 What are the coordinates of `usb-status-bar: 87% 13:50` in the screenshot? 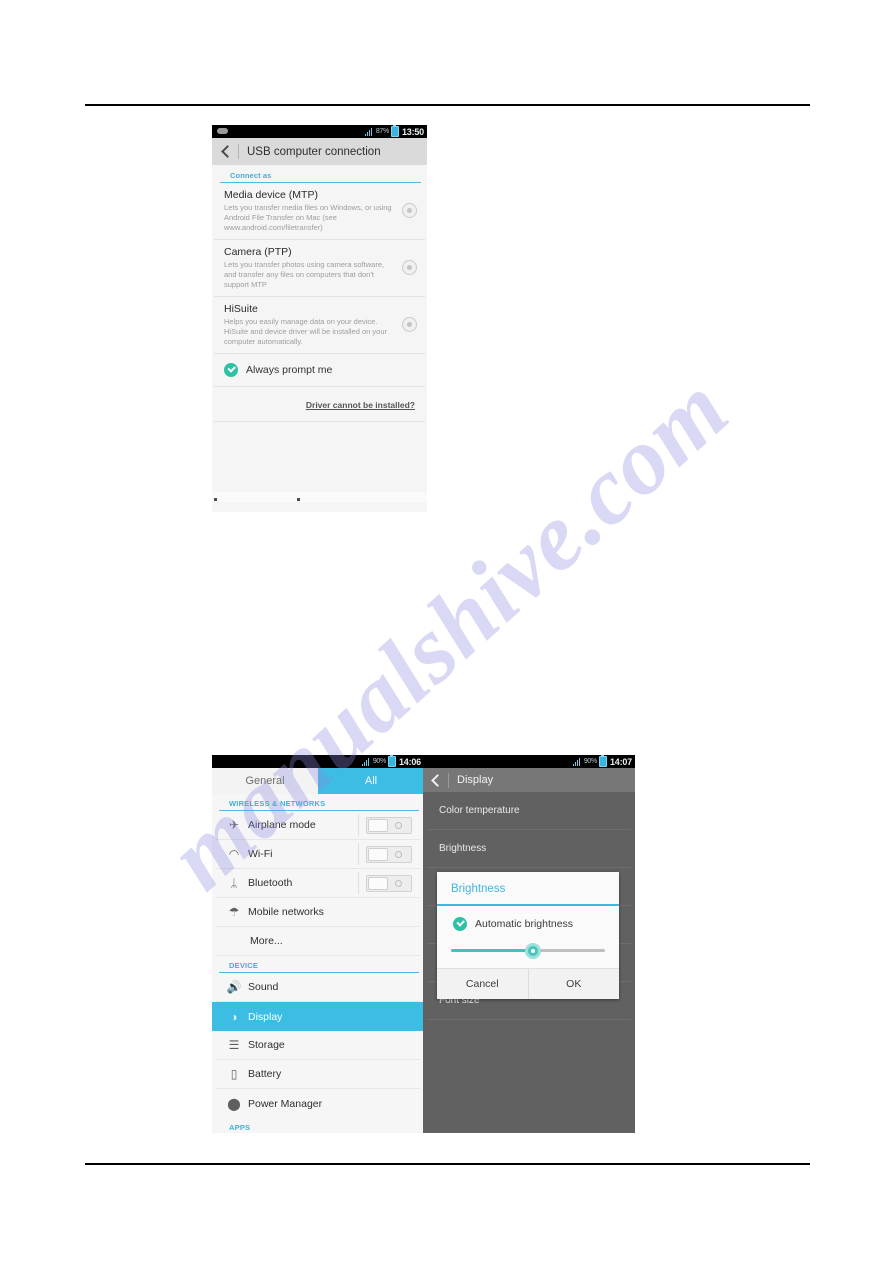 It's located at (319, 131).